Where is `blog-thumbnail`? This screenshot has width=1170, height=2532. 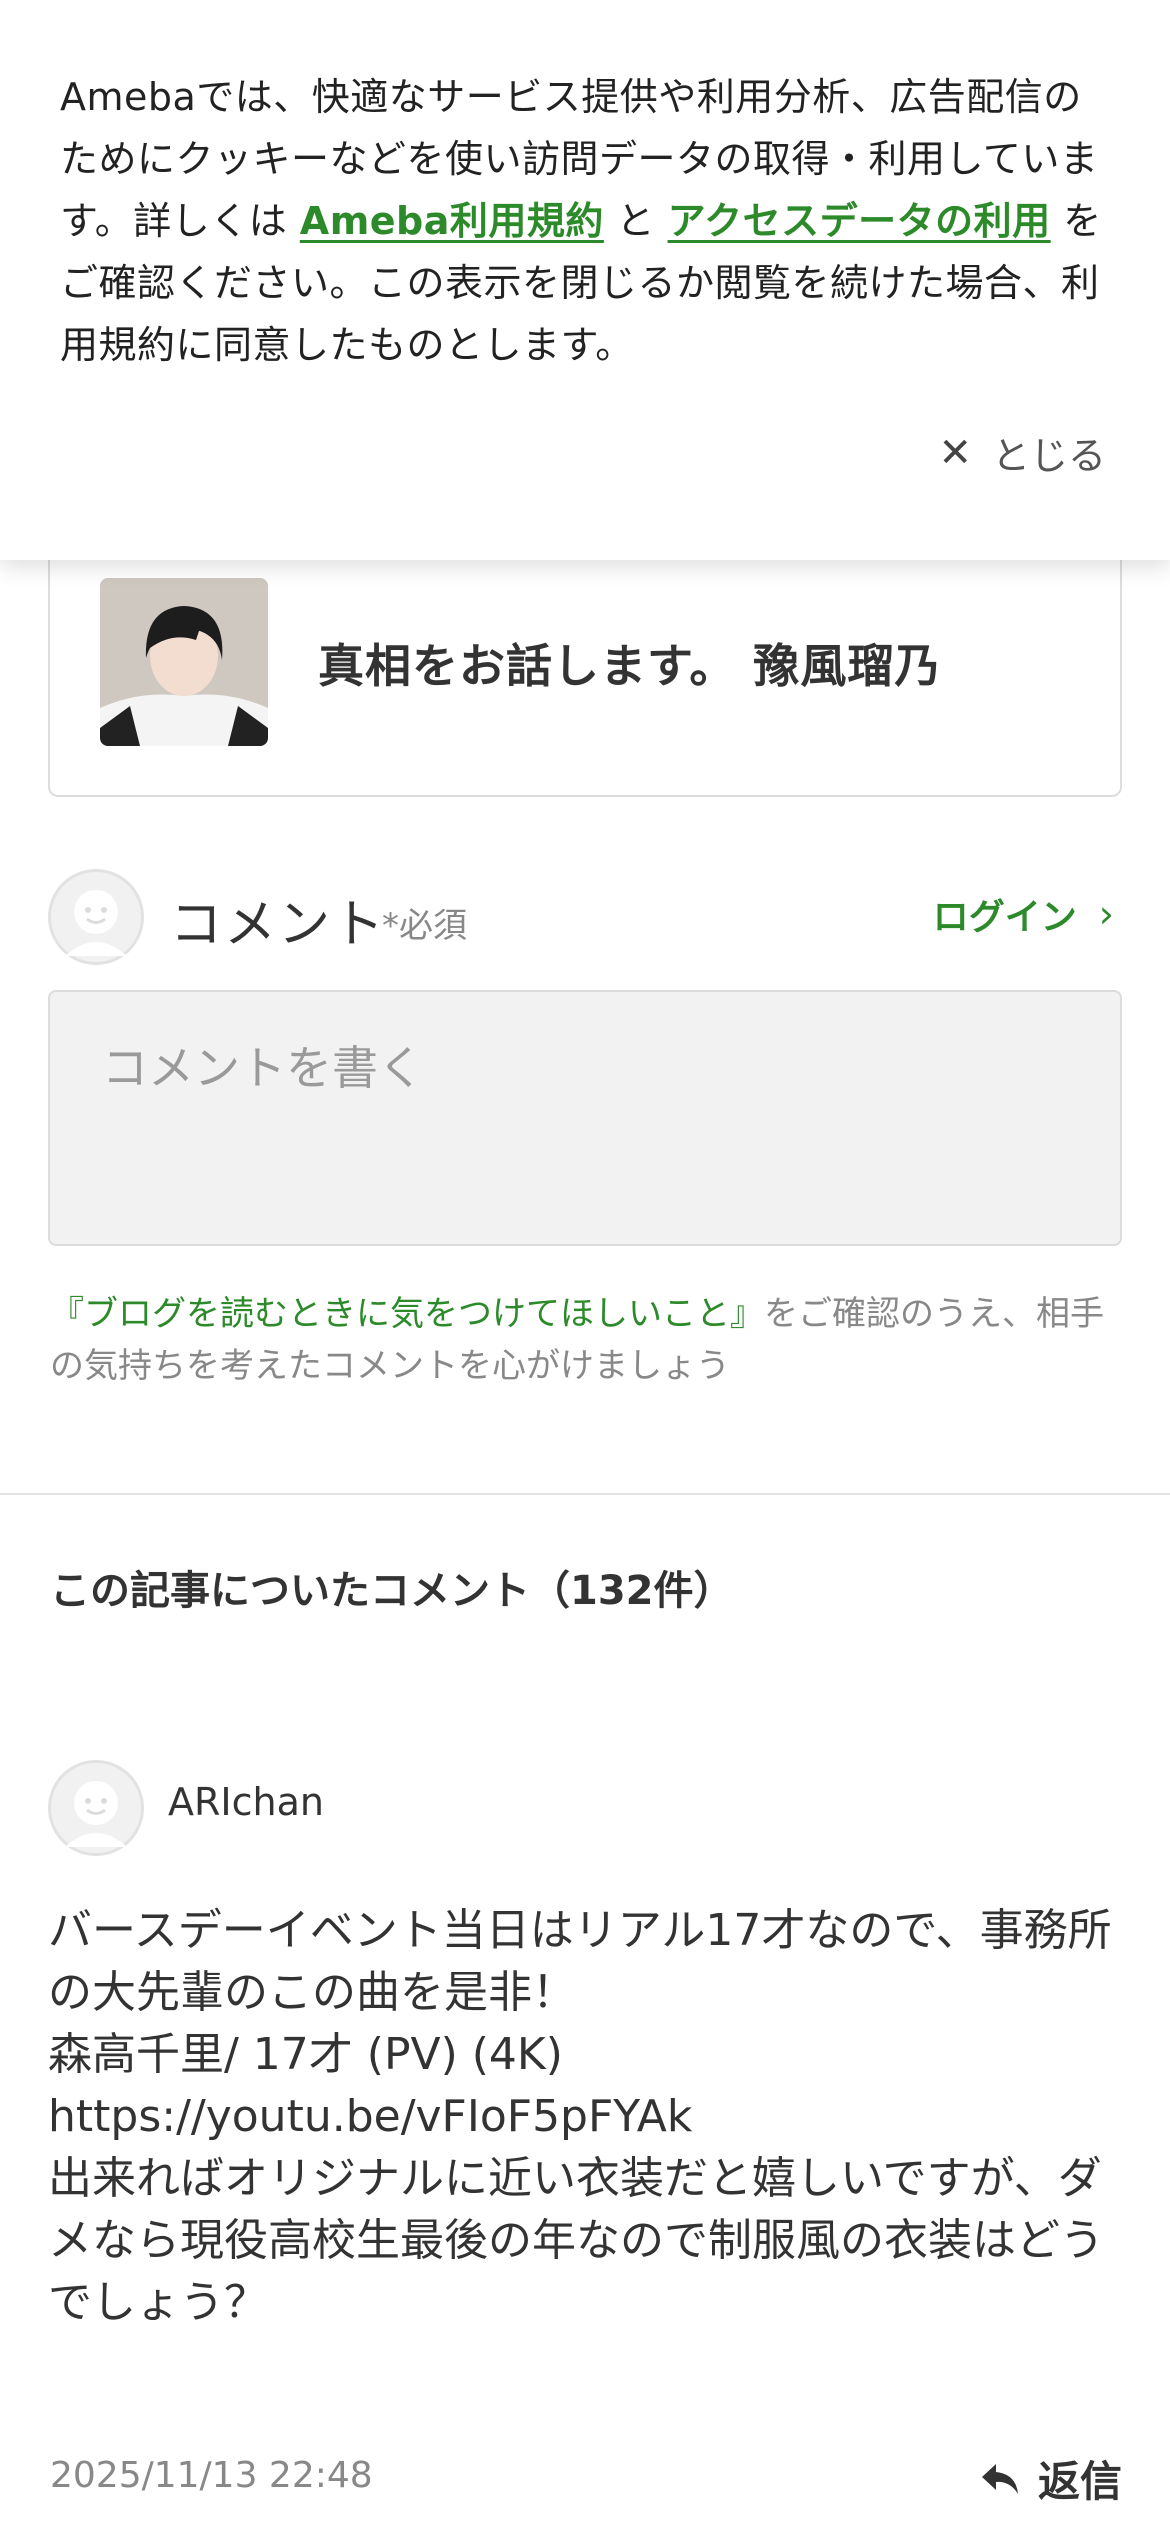 blog-thumbnail is located at coordinates (184, 662).